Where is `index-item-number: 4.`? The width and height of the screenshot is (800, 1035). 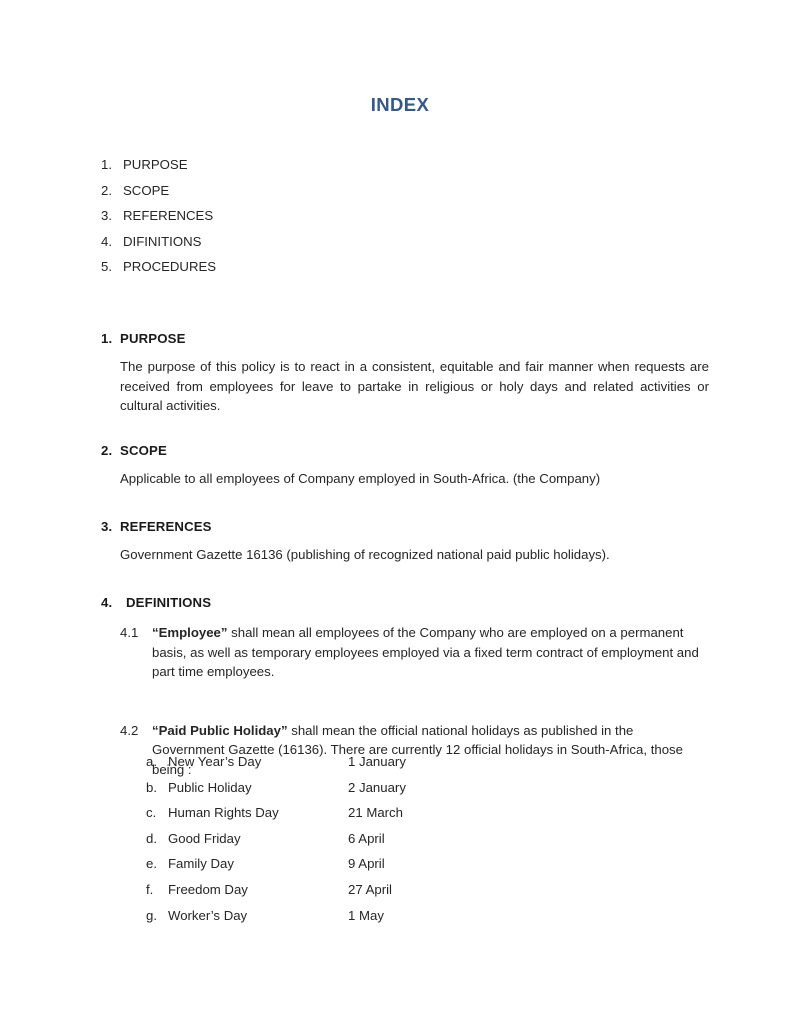
index-item-number: 4. is located at coordinates (106, 241).